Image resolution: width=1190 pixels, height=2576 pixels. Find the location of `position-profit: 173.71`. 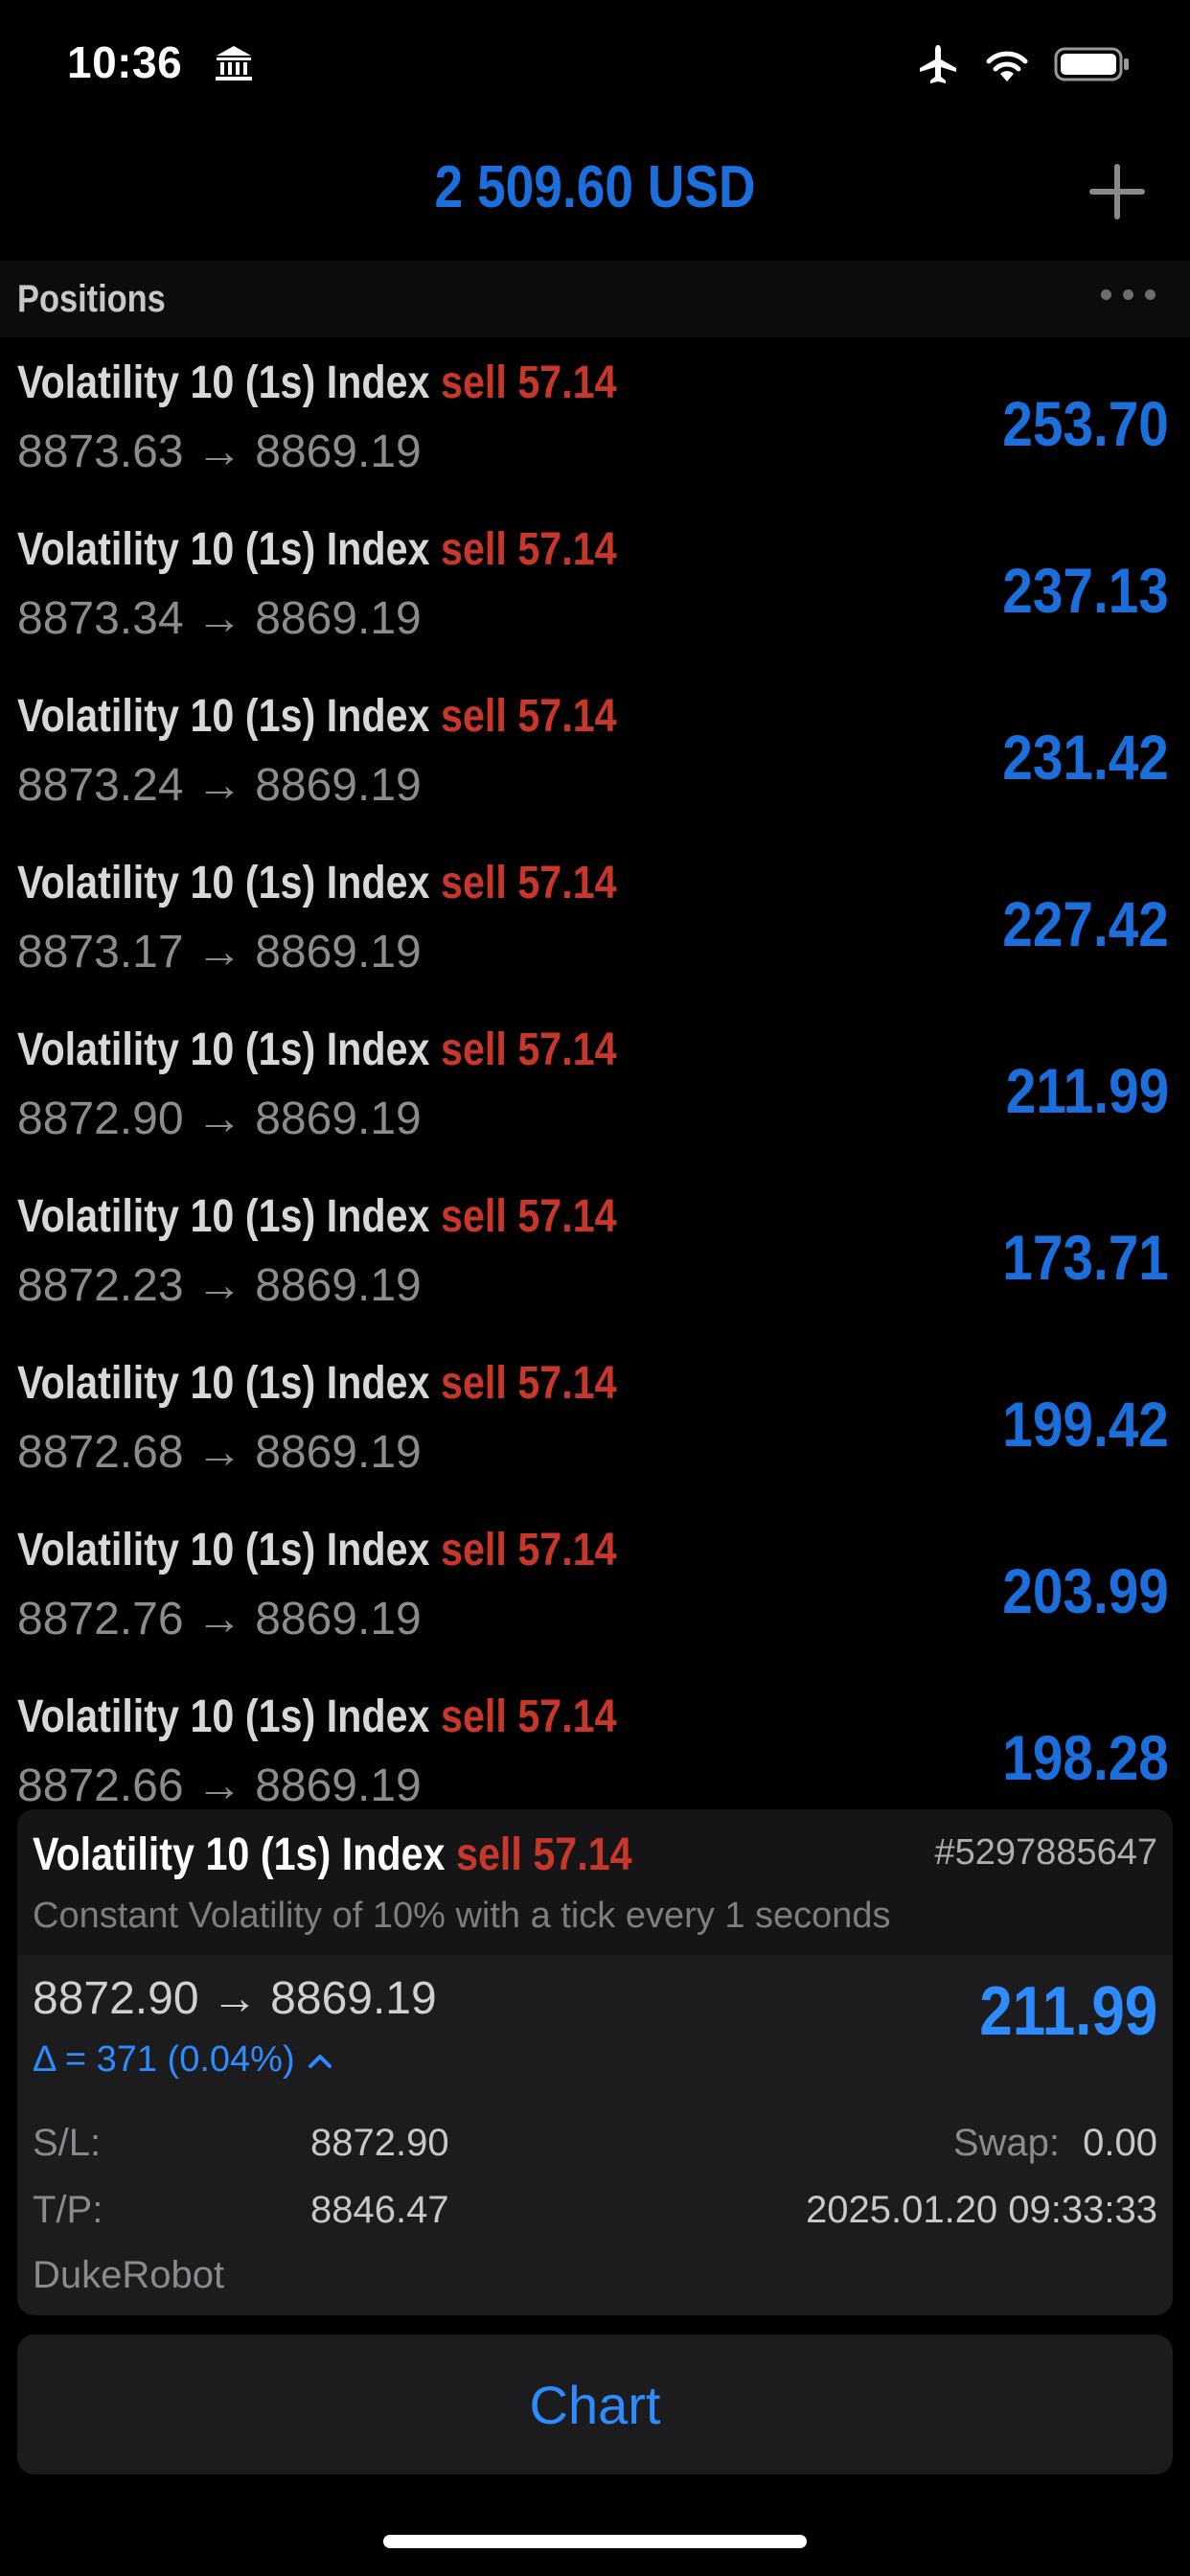

position-profit: 173.71 is located at coordinates (1085, 1257).